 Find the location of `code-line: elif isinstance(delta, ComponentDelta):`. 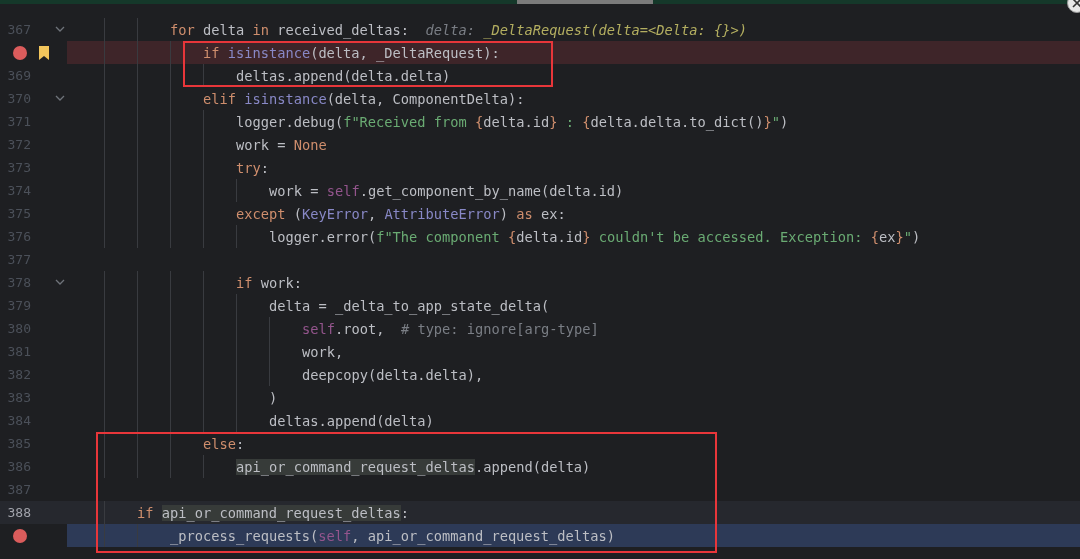

code-line: elif isinstance(delta, ComponentDelta): is located at coordinates (364, 98).